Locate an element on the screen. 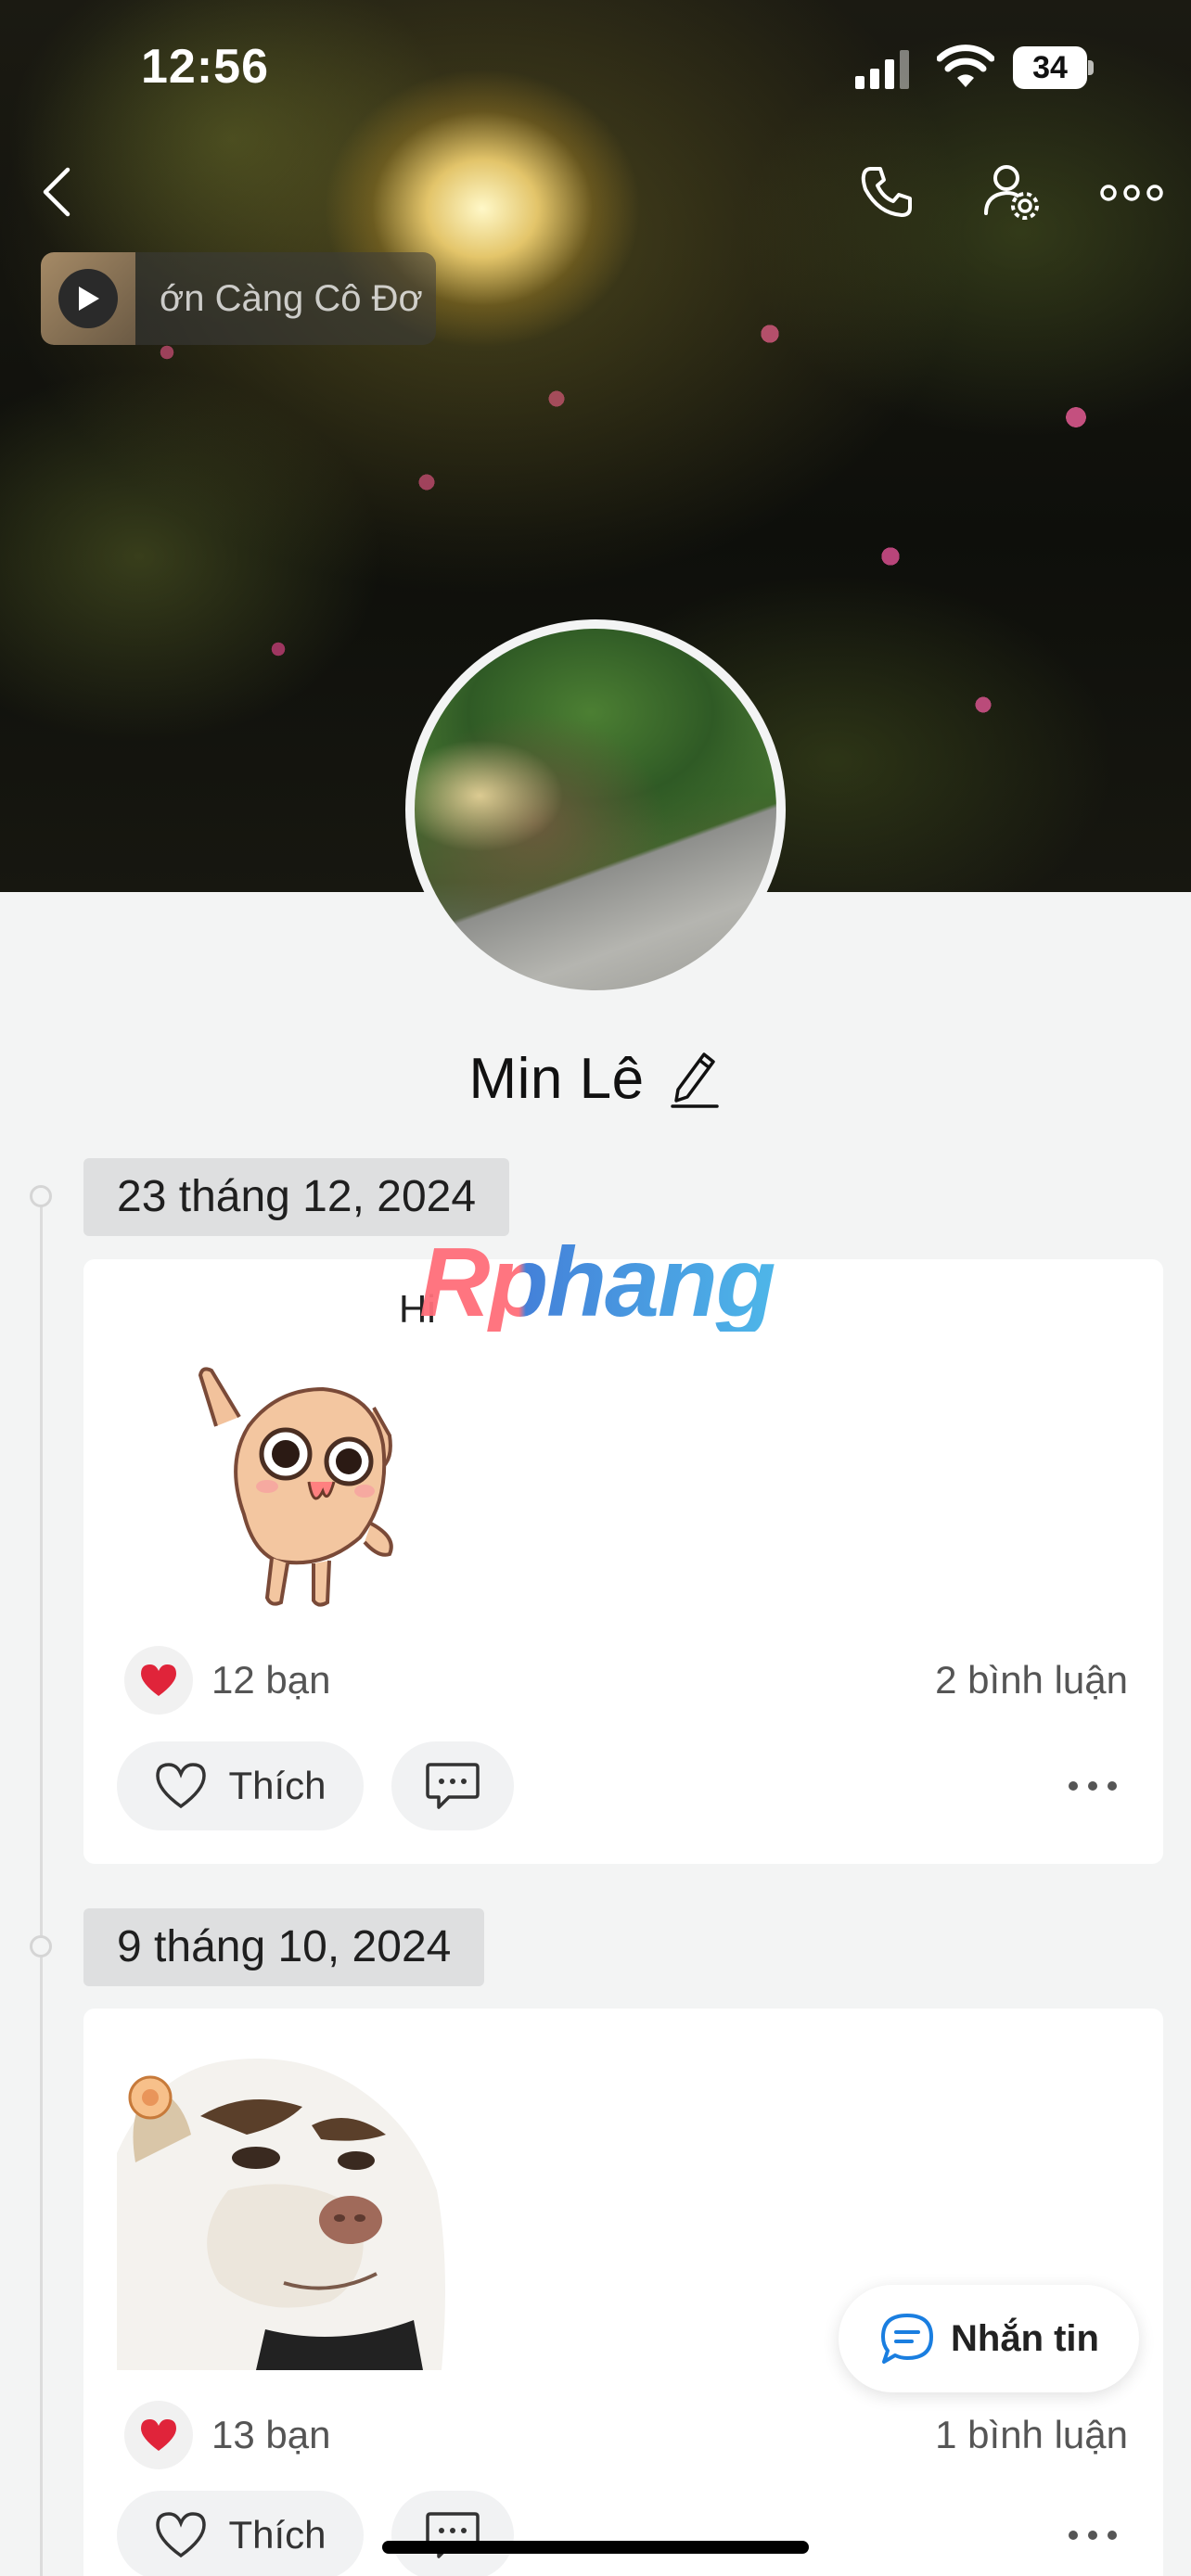 This screenshot has height=2576, width=1191. back-button is located at coordinates (55, 191).